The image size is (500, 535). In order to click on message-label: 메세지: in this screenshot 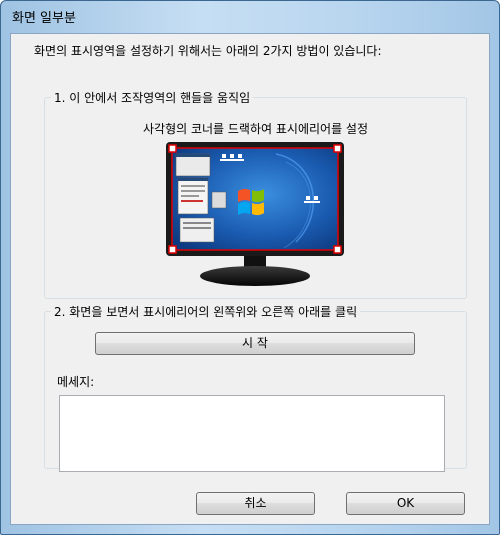, I will do `click(76, 382)`.